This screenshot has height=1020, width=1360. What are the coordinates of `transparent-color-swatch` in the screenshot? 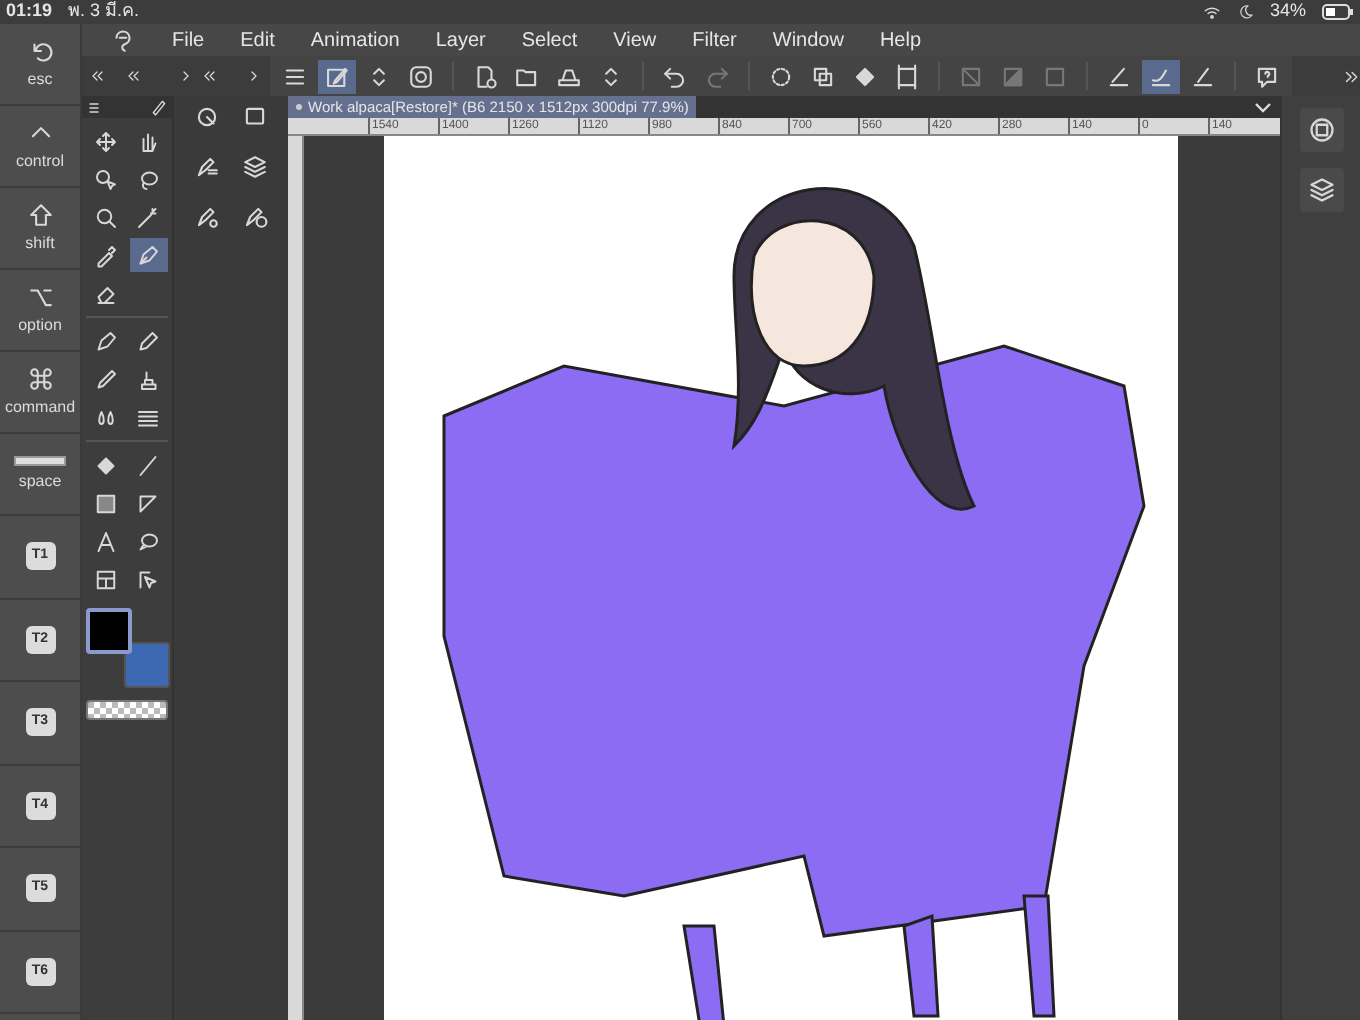 It's located at (127, 710).